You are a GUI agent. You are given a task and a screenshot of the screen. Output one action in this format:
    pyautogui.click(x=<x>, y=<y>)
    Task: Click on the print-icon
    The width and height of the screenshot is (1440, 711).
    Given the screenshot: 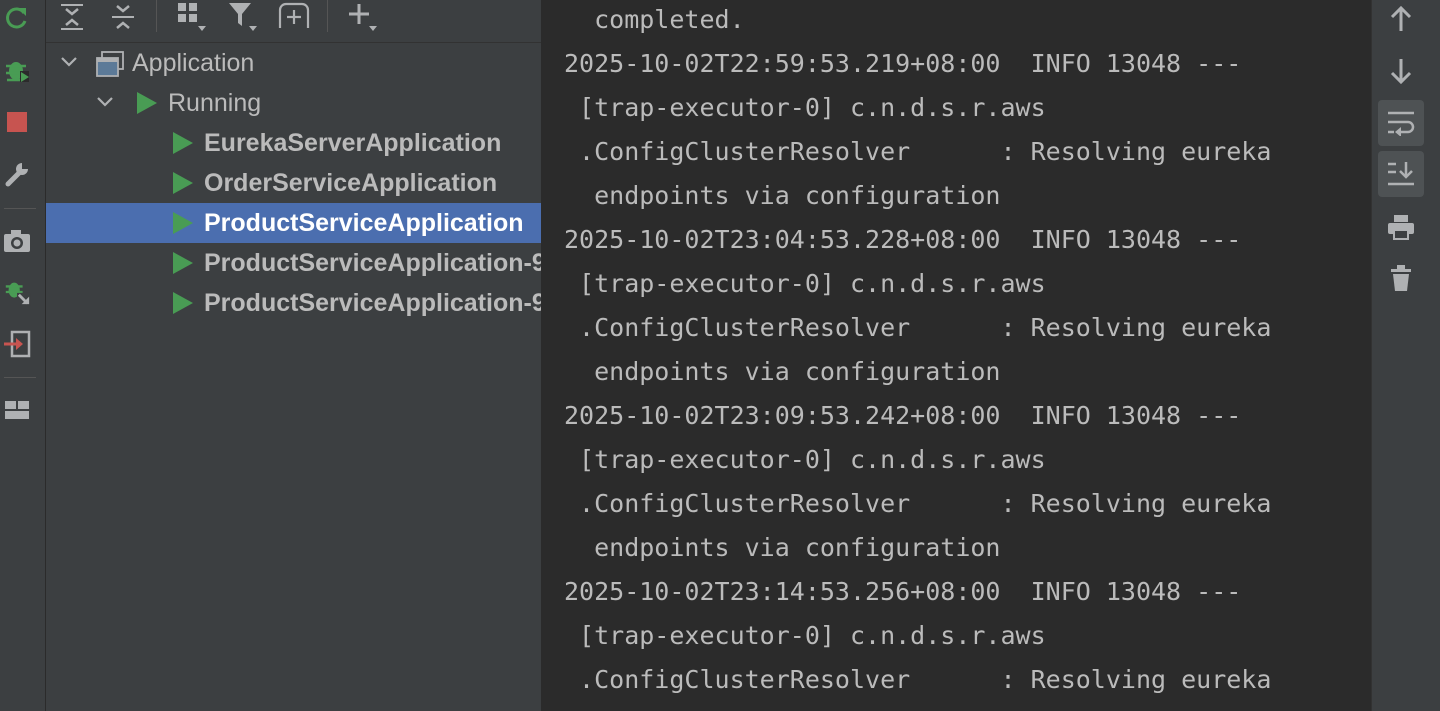 What is the action you would take?
    pyautogui.click(x=1401, y=227)
    